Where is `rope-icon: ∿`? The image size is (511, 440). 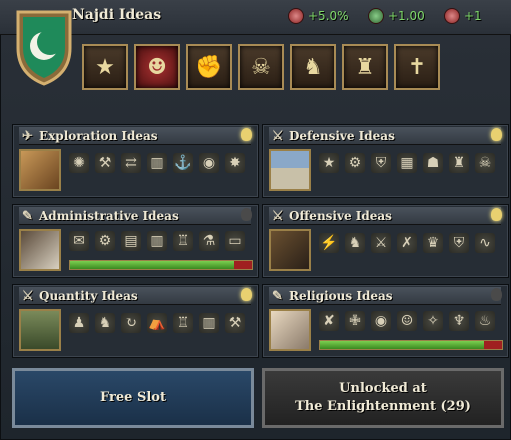
rope-icon: ∿ is located at coordinates (485, 243).